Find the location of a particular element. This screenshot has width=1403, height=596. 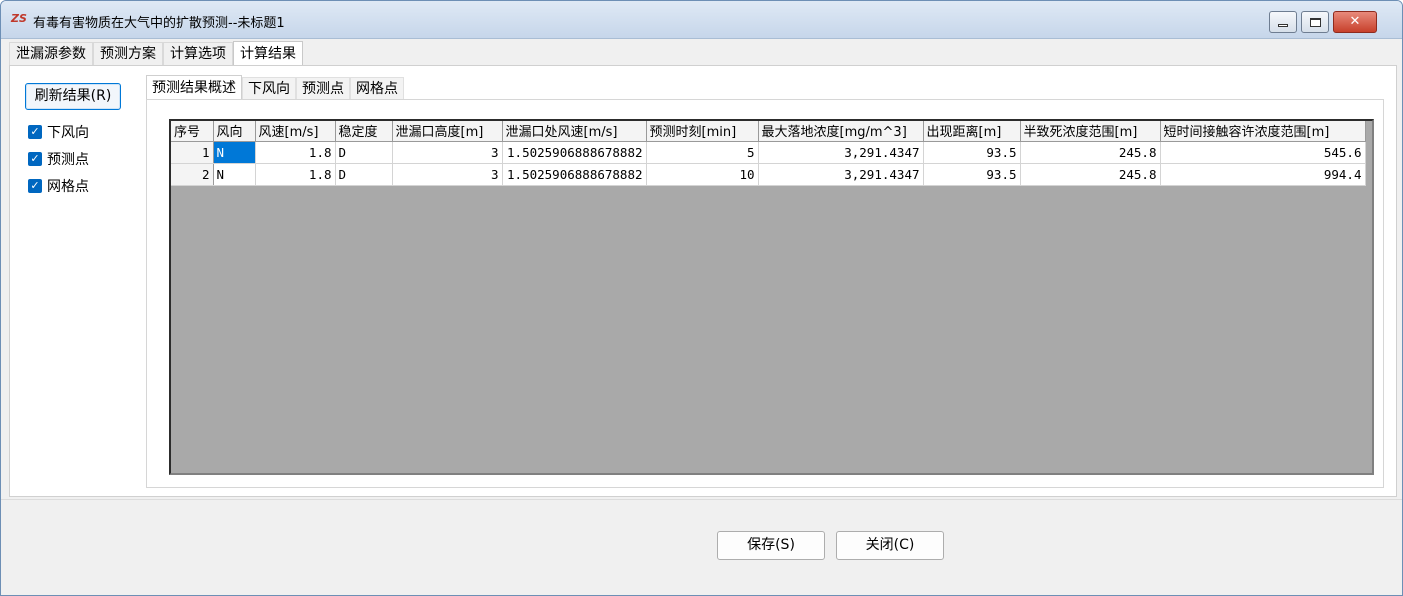

column-header: 出现距离[m] is located at coordinates (972, 131).